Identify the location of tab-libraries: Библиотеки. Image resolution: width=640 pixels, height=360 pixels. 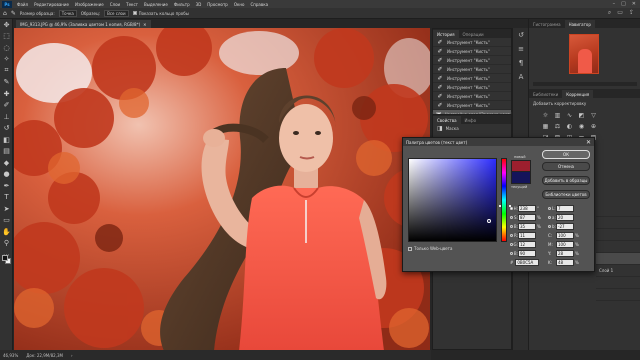
(545, 94).